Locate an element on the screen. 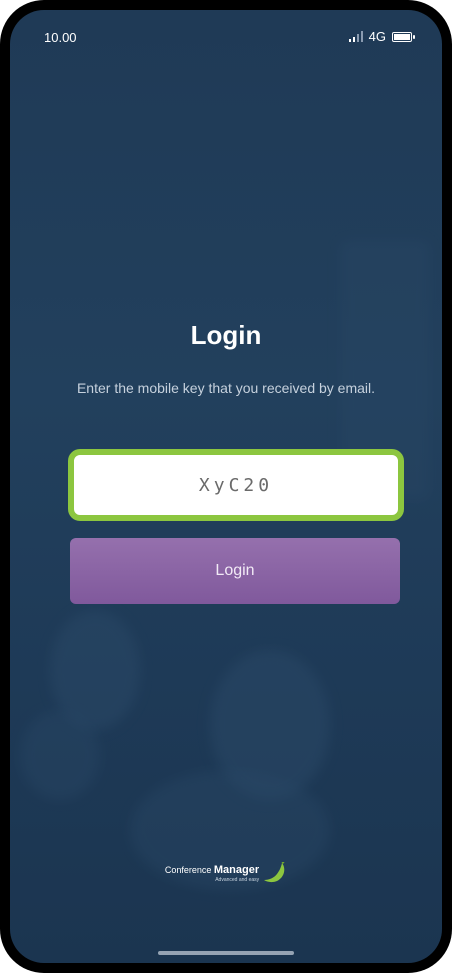 The width and height of the screenshot is (452, 973). background-crowd is located at coordinates (60, 755).